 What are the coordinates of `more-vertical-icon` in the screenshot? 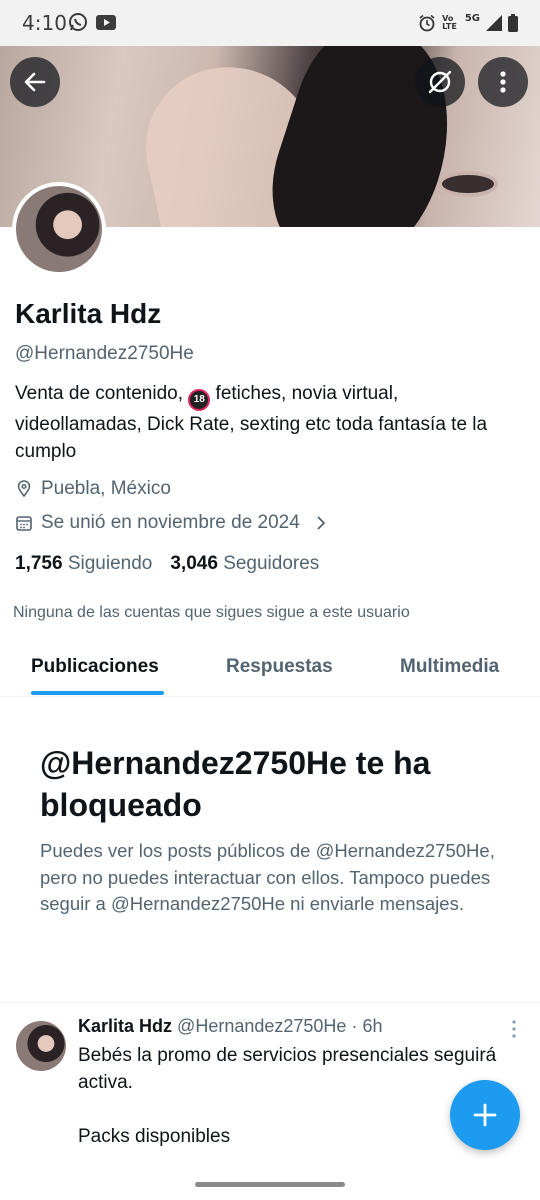 It's located at (503, 82).